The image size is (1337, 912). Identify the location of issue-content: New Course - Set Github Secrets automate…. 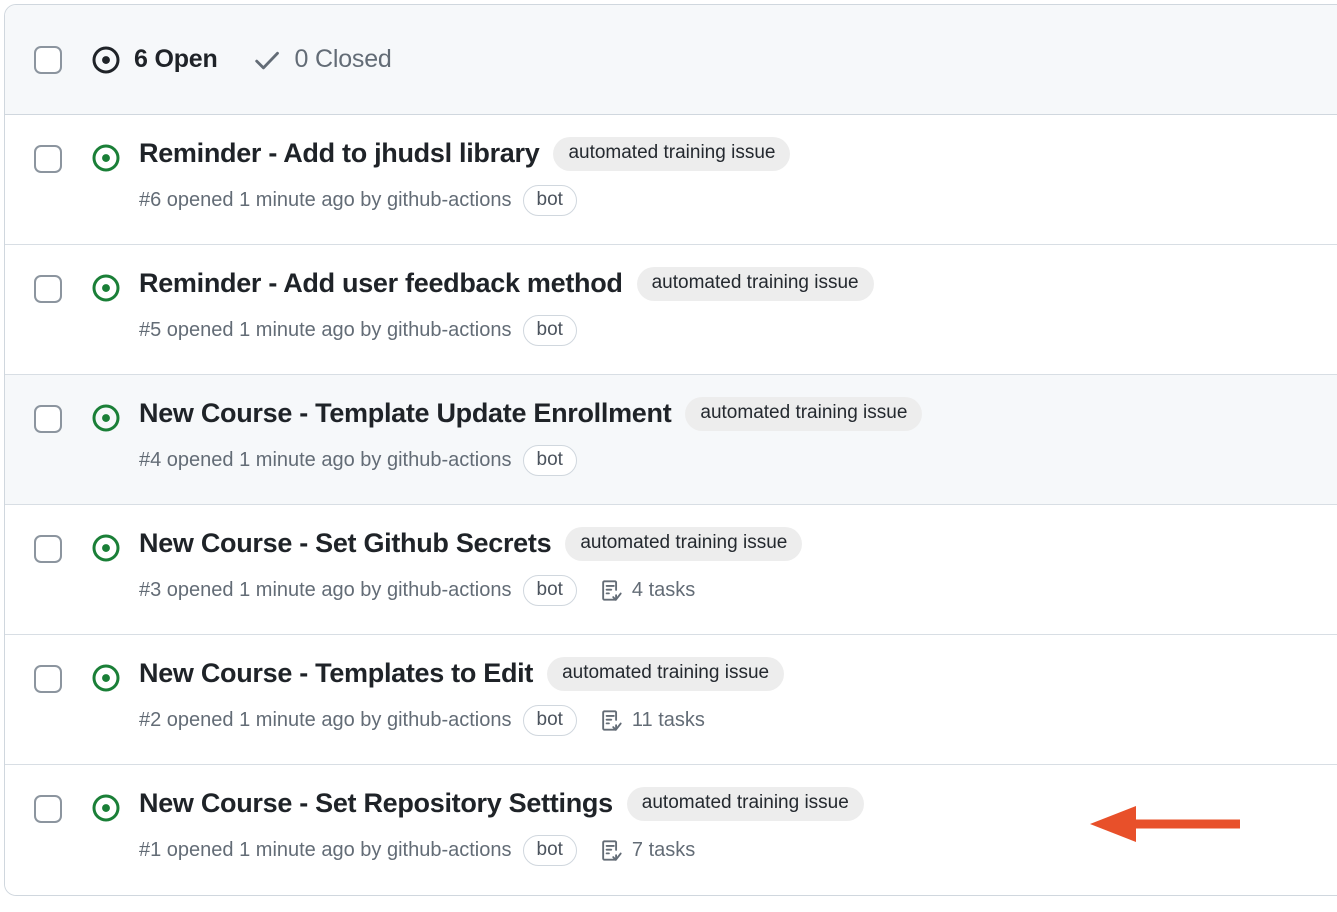
(738, 566).